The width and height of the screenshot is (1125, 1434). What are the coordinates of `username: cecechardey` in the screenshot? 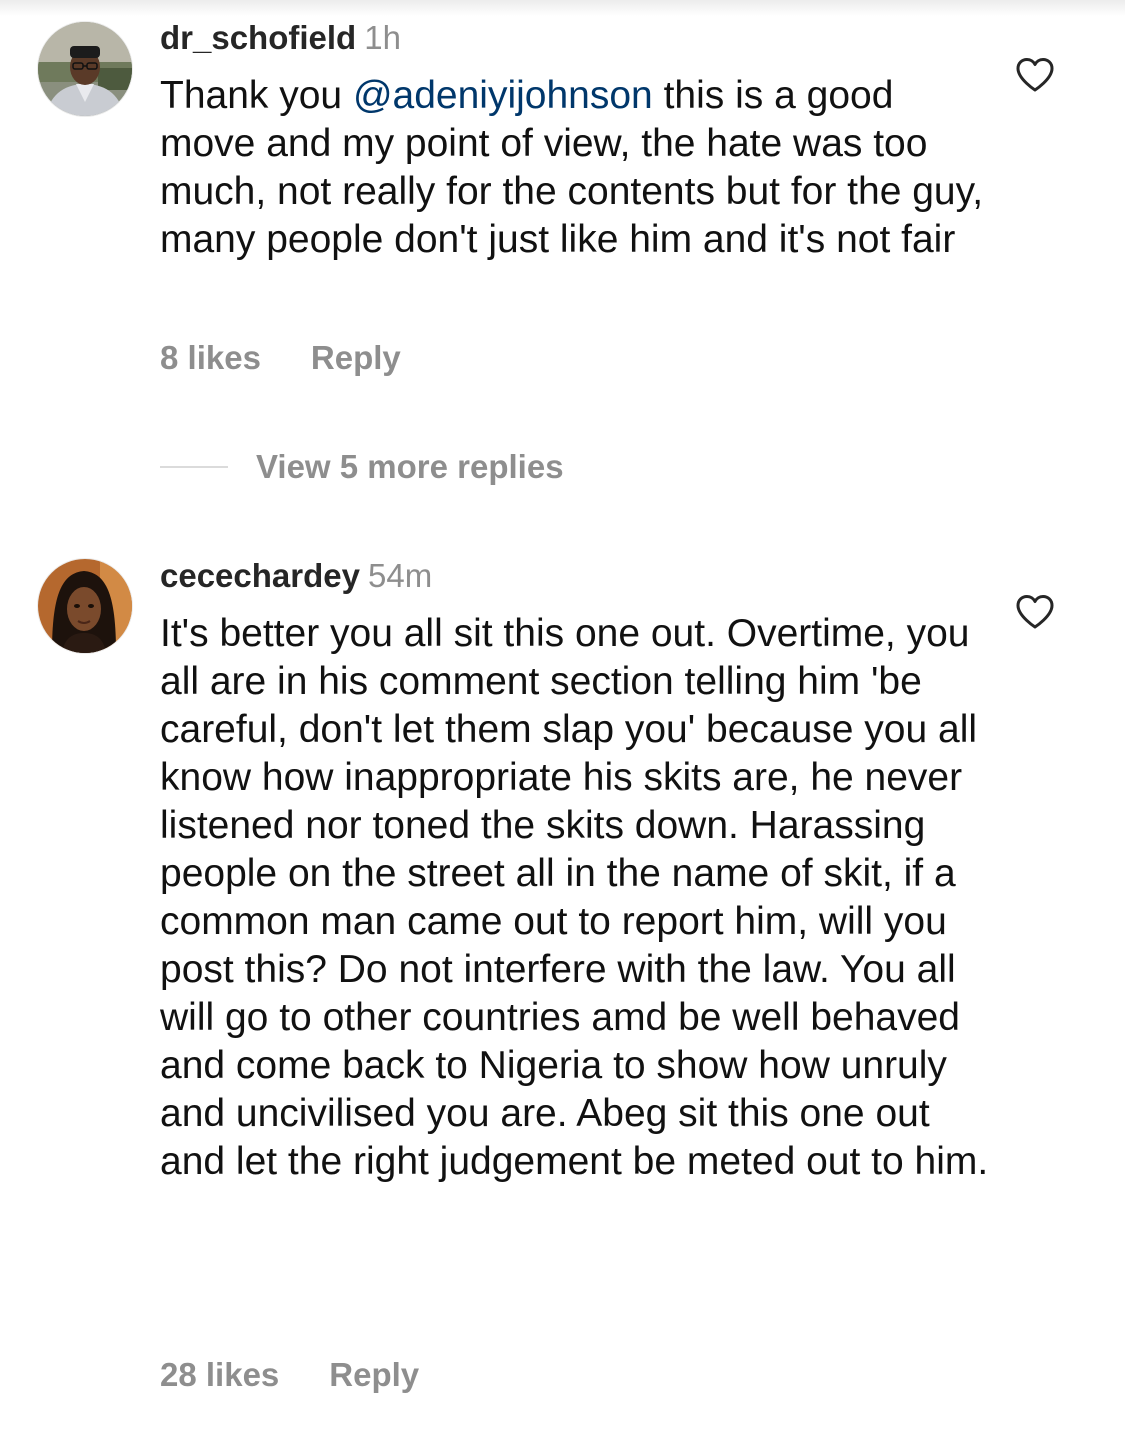 It's located at (260, 575).